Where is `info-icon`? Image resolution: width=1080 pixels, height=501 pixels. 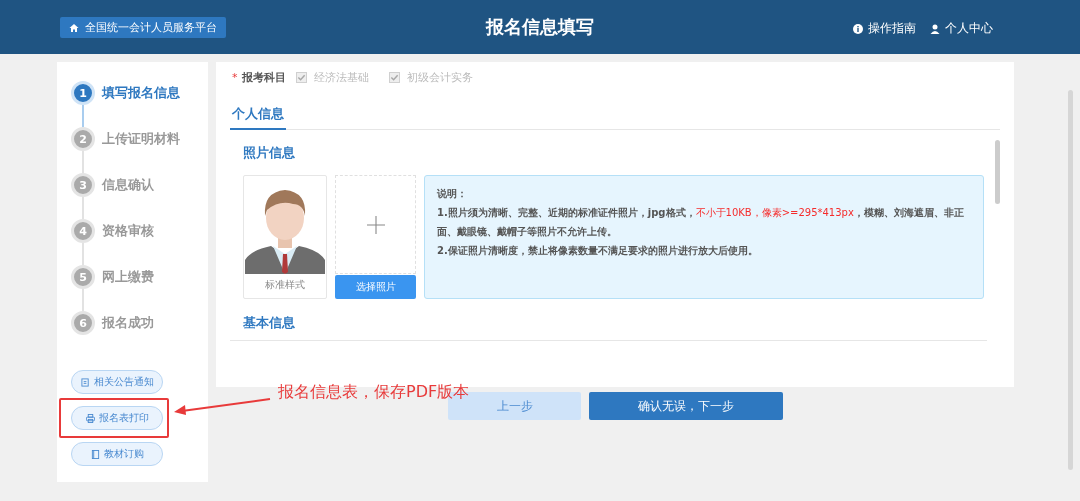
info-icon is located at coordinates (858, 28).